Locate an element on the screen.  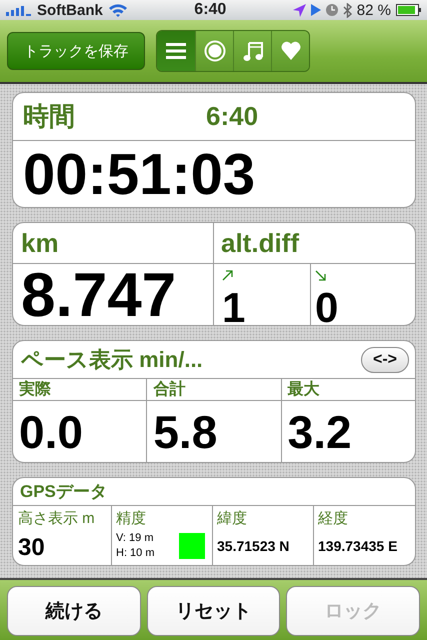
elapsed-time: 00:51:03 is located at coordinates (139, 173).